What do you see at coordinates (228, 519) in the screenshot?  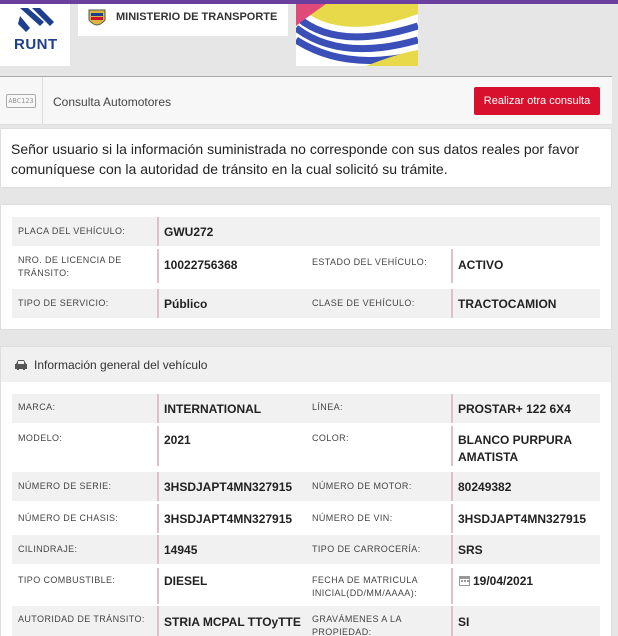 I see `chasis-value: 3HSDJAPT4MN327915` at bounding box center [228, 519].